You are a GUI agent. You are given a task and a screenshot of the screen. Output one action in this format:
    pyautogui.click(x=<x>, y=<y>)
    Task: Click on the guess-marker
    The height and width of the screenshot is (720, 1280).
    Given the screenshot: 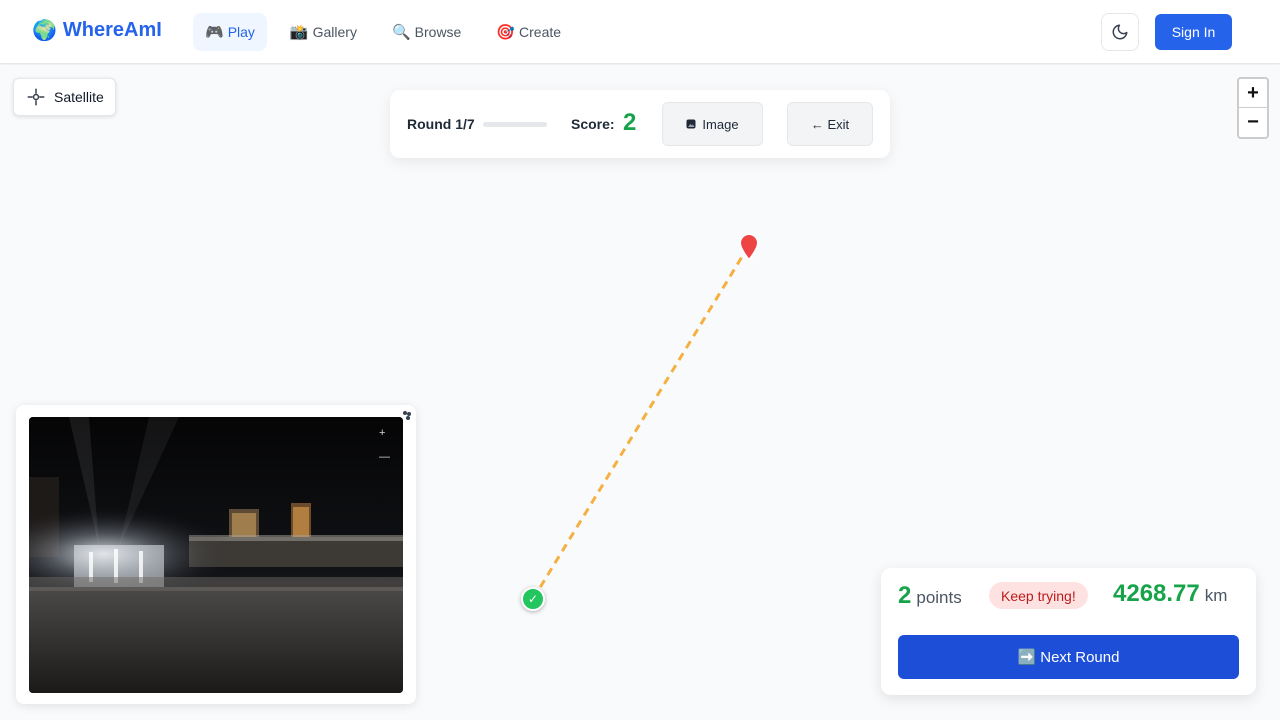 What is the action you would take?
    pyautogui.click(x=749, y=247)
    